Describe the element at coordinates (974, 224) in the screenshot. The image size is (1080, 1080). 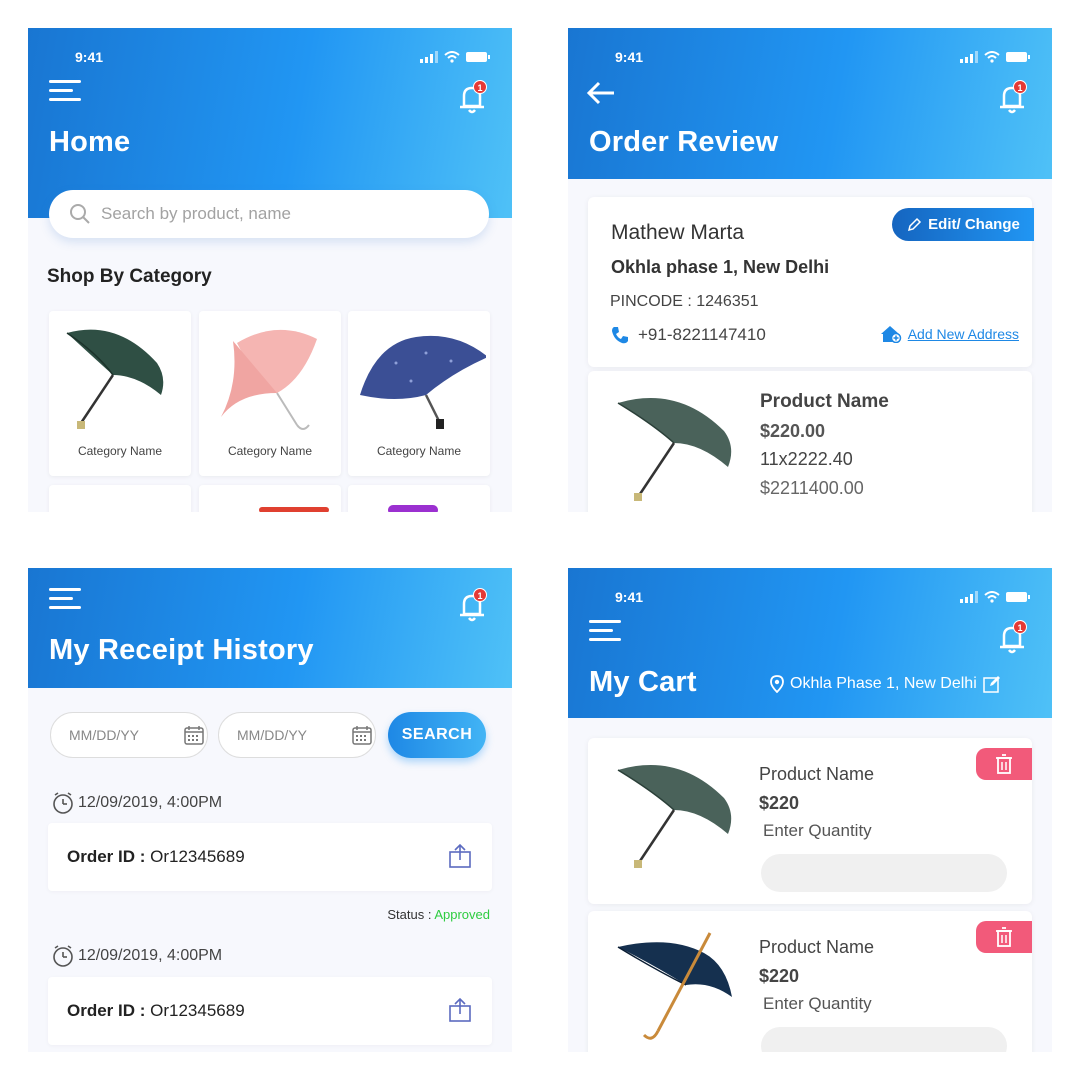
I see `edit-change-label: Edit/ Change` at that location.